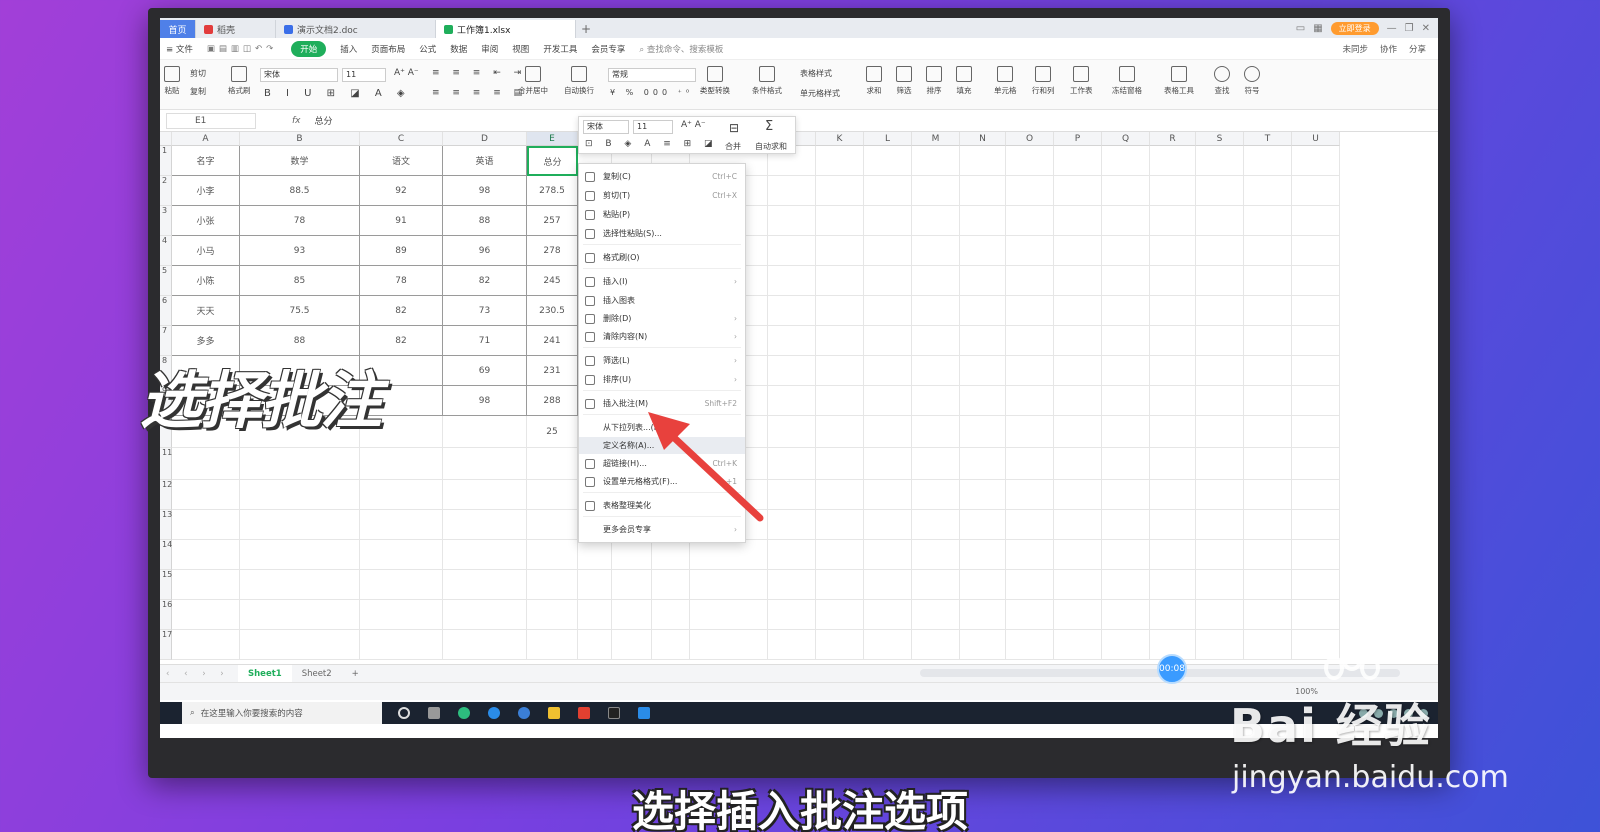  Describe the element at coordinates (1392, 28) in the screenshot. I see `minimize-icon: —` at that location.